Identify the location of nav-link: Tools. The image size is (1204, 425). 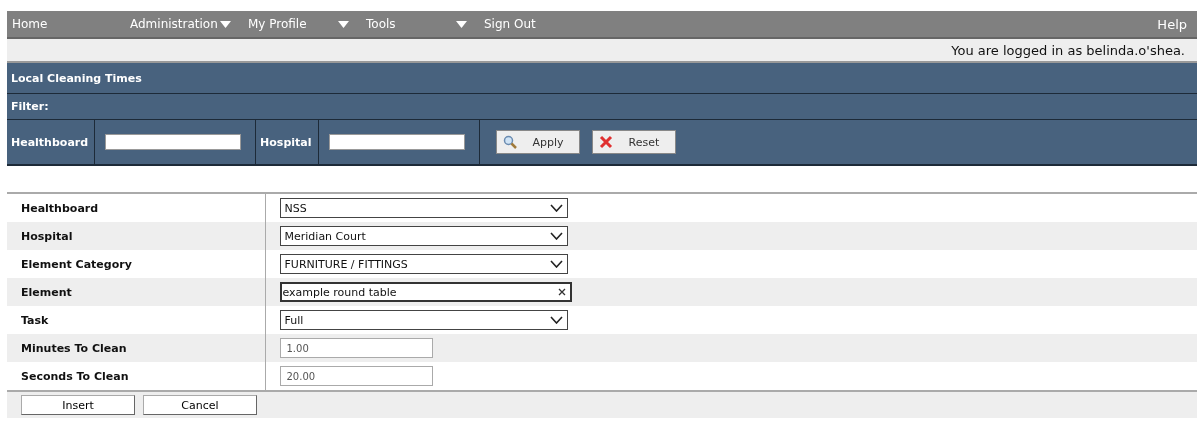
(381, 24).